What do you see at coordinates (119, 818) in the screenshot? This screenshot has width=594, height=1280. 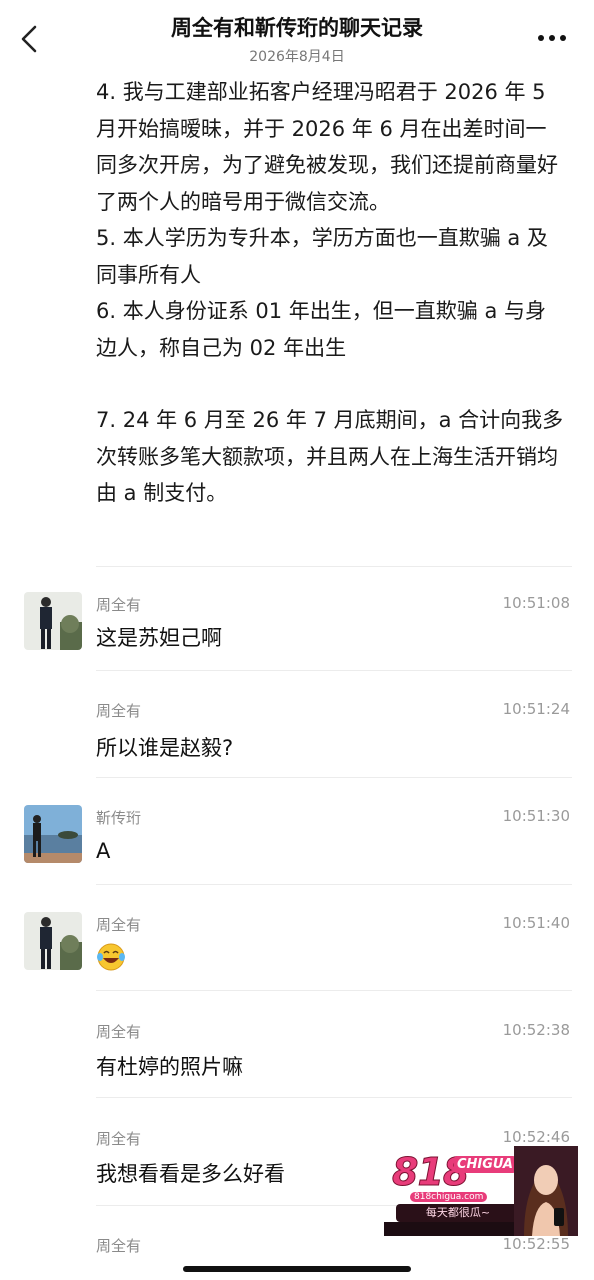 I see `sender-name: 靳传珩` at bounding box center [119, 818].